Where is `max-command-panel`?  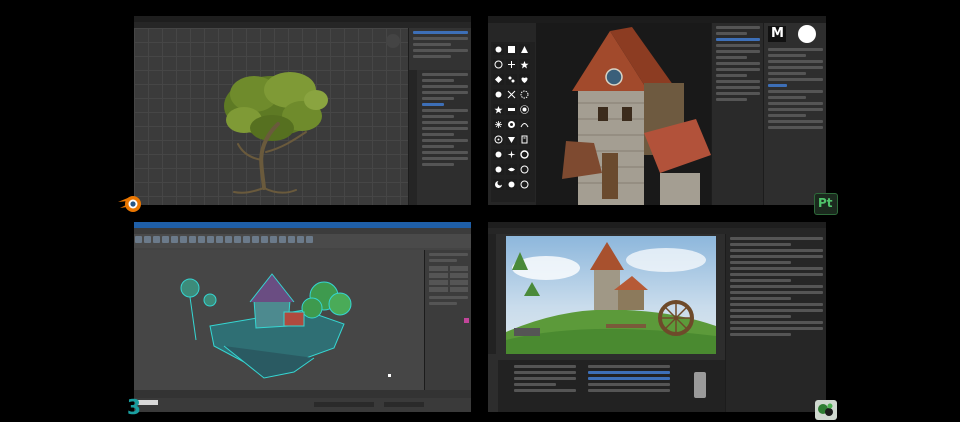
max-command-panel is located at coordinates (447, 320).